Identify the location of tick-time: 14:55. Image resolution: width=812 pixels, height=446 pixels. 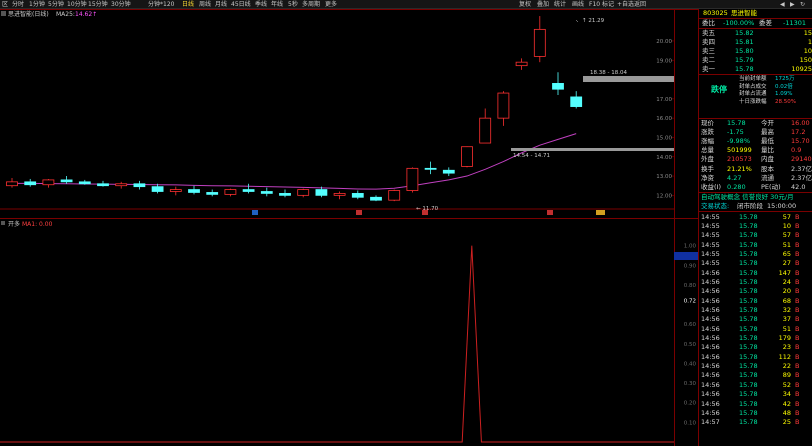
(710, 225).